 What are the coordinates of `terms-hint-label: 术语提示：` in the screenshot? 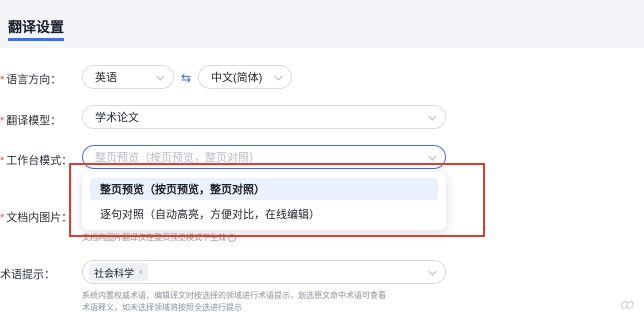 It's located at (27, 275).